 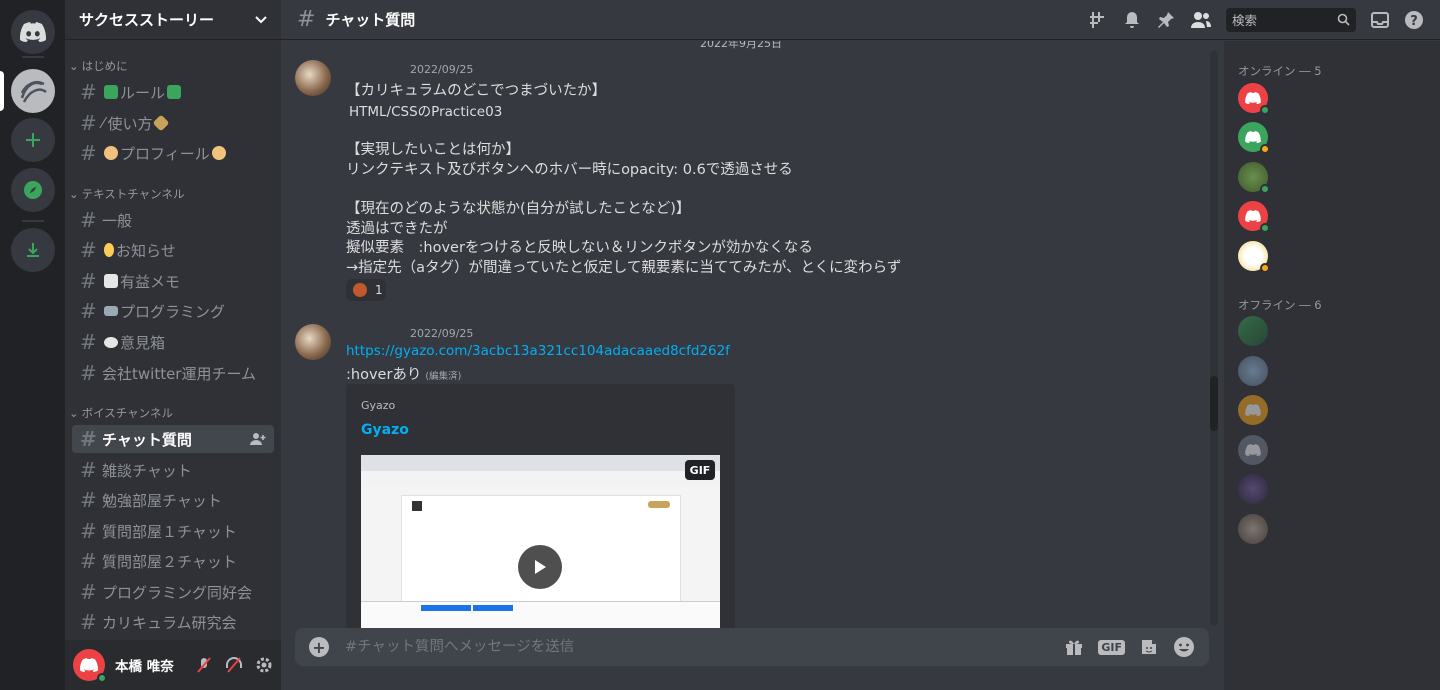 I want to click on gift-icon, so click(x=1074, y=647).